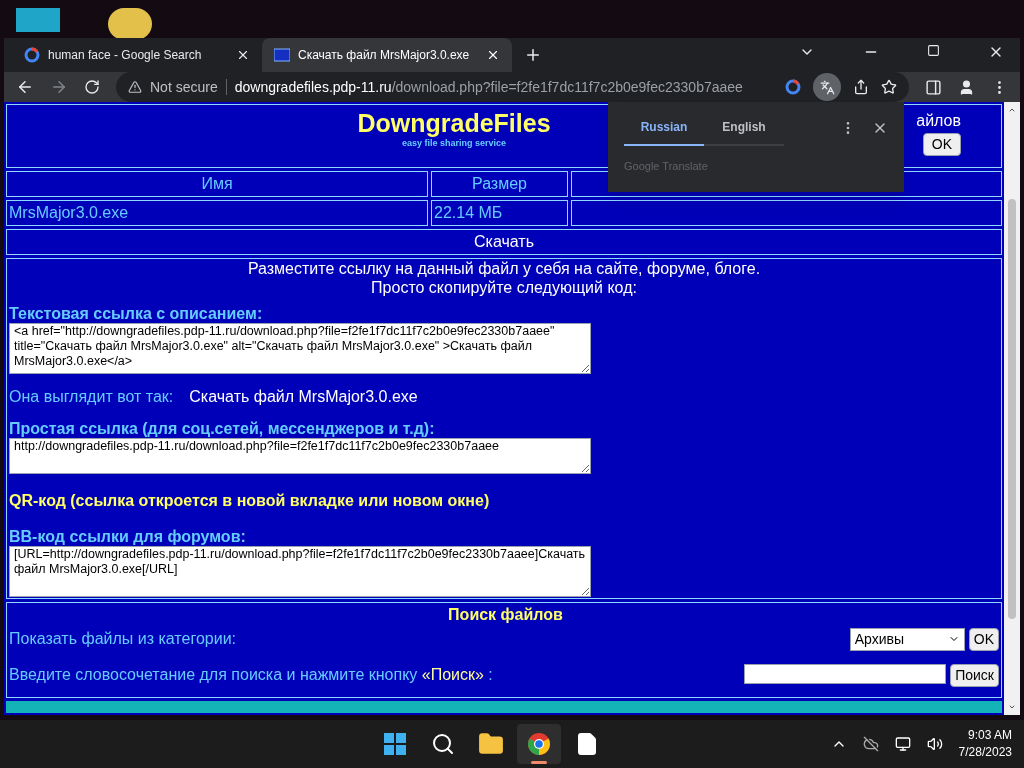 Image resolution: width=1024 pixels, height=768 pixels. What do you see at coordinates (130, 24) in the screenshot?
I see `desktop-emoji-icon` at bounding box center [130, 24].